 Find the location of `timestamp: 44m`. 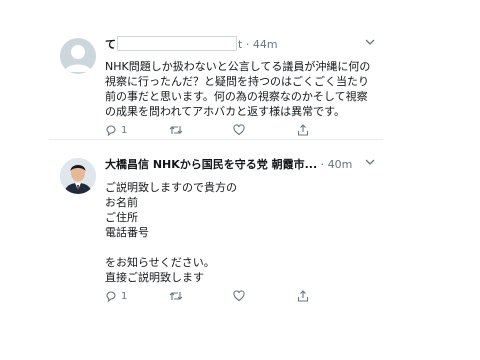

timestamp: 44m is located at coordinates (265, 44).